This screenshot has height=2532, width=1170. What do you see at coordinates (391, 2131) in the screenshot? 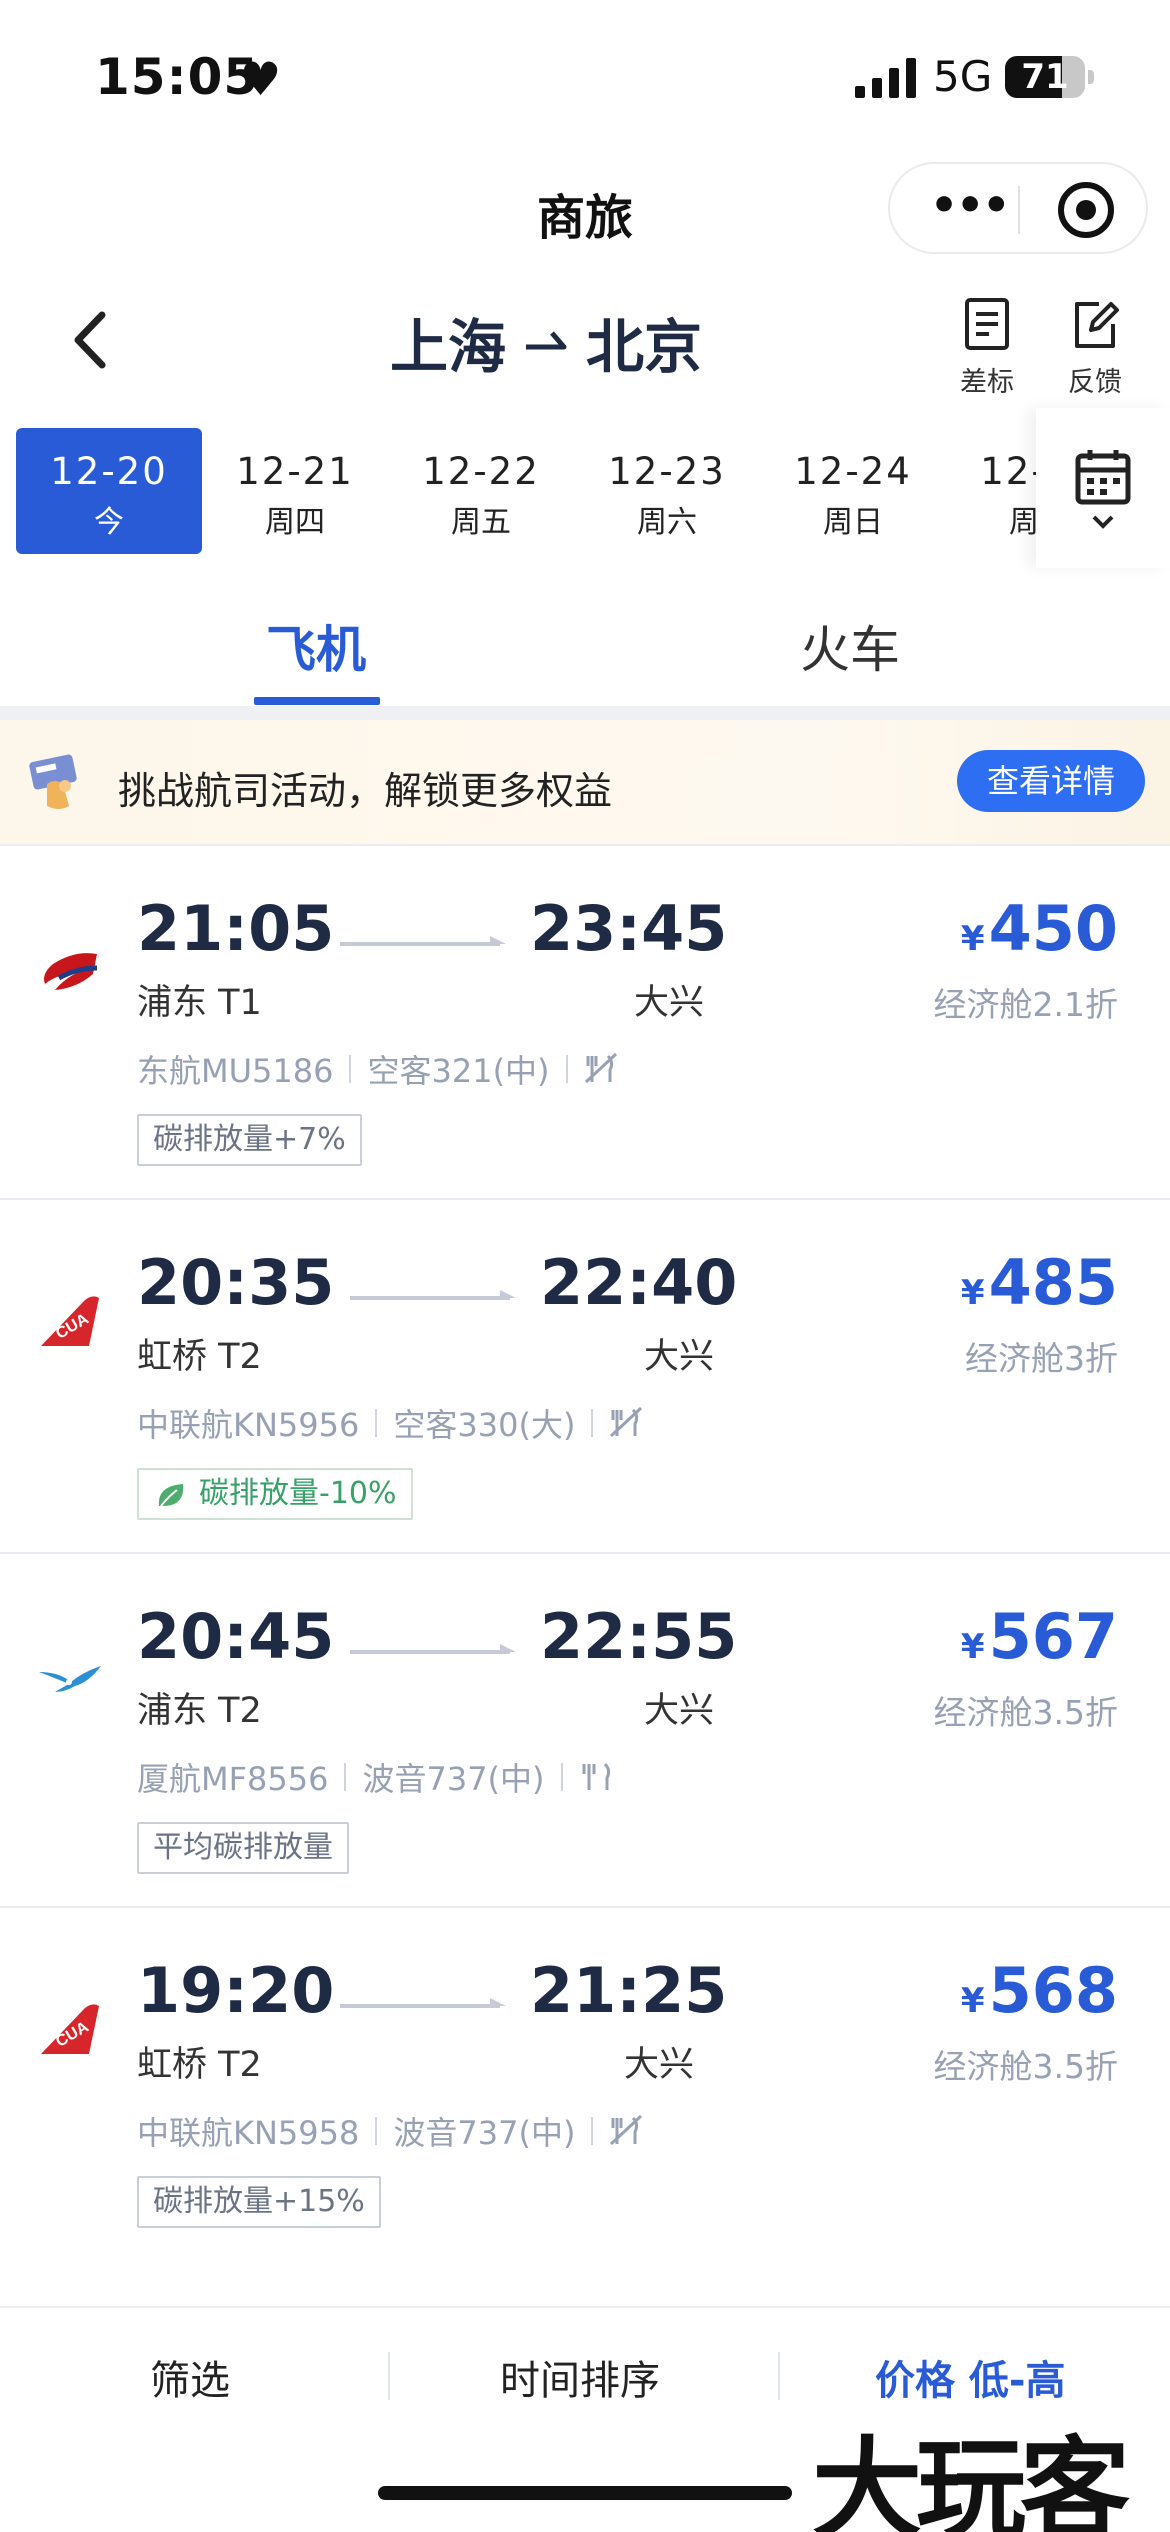
I see `flight-meta: 中联航KN5958 波音737(中)` at bounding box center [391, 2131].